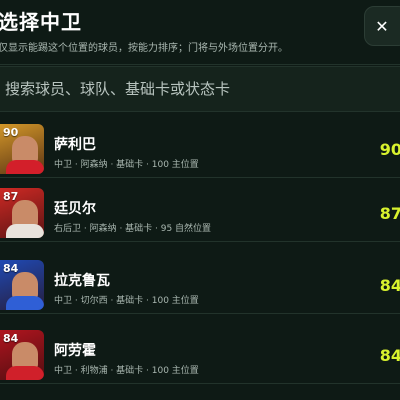  What do you see at coordinates (22, 149) in the screenshot?
I see `player-card-image: 90` at bounding box center [22, 149].